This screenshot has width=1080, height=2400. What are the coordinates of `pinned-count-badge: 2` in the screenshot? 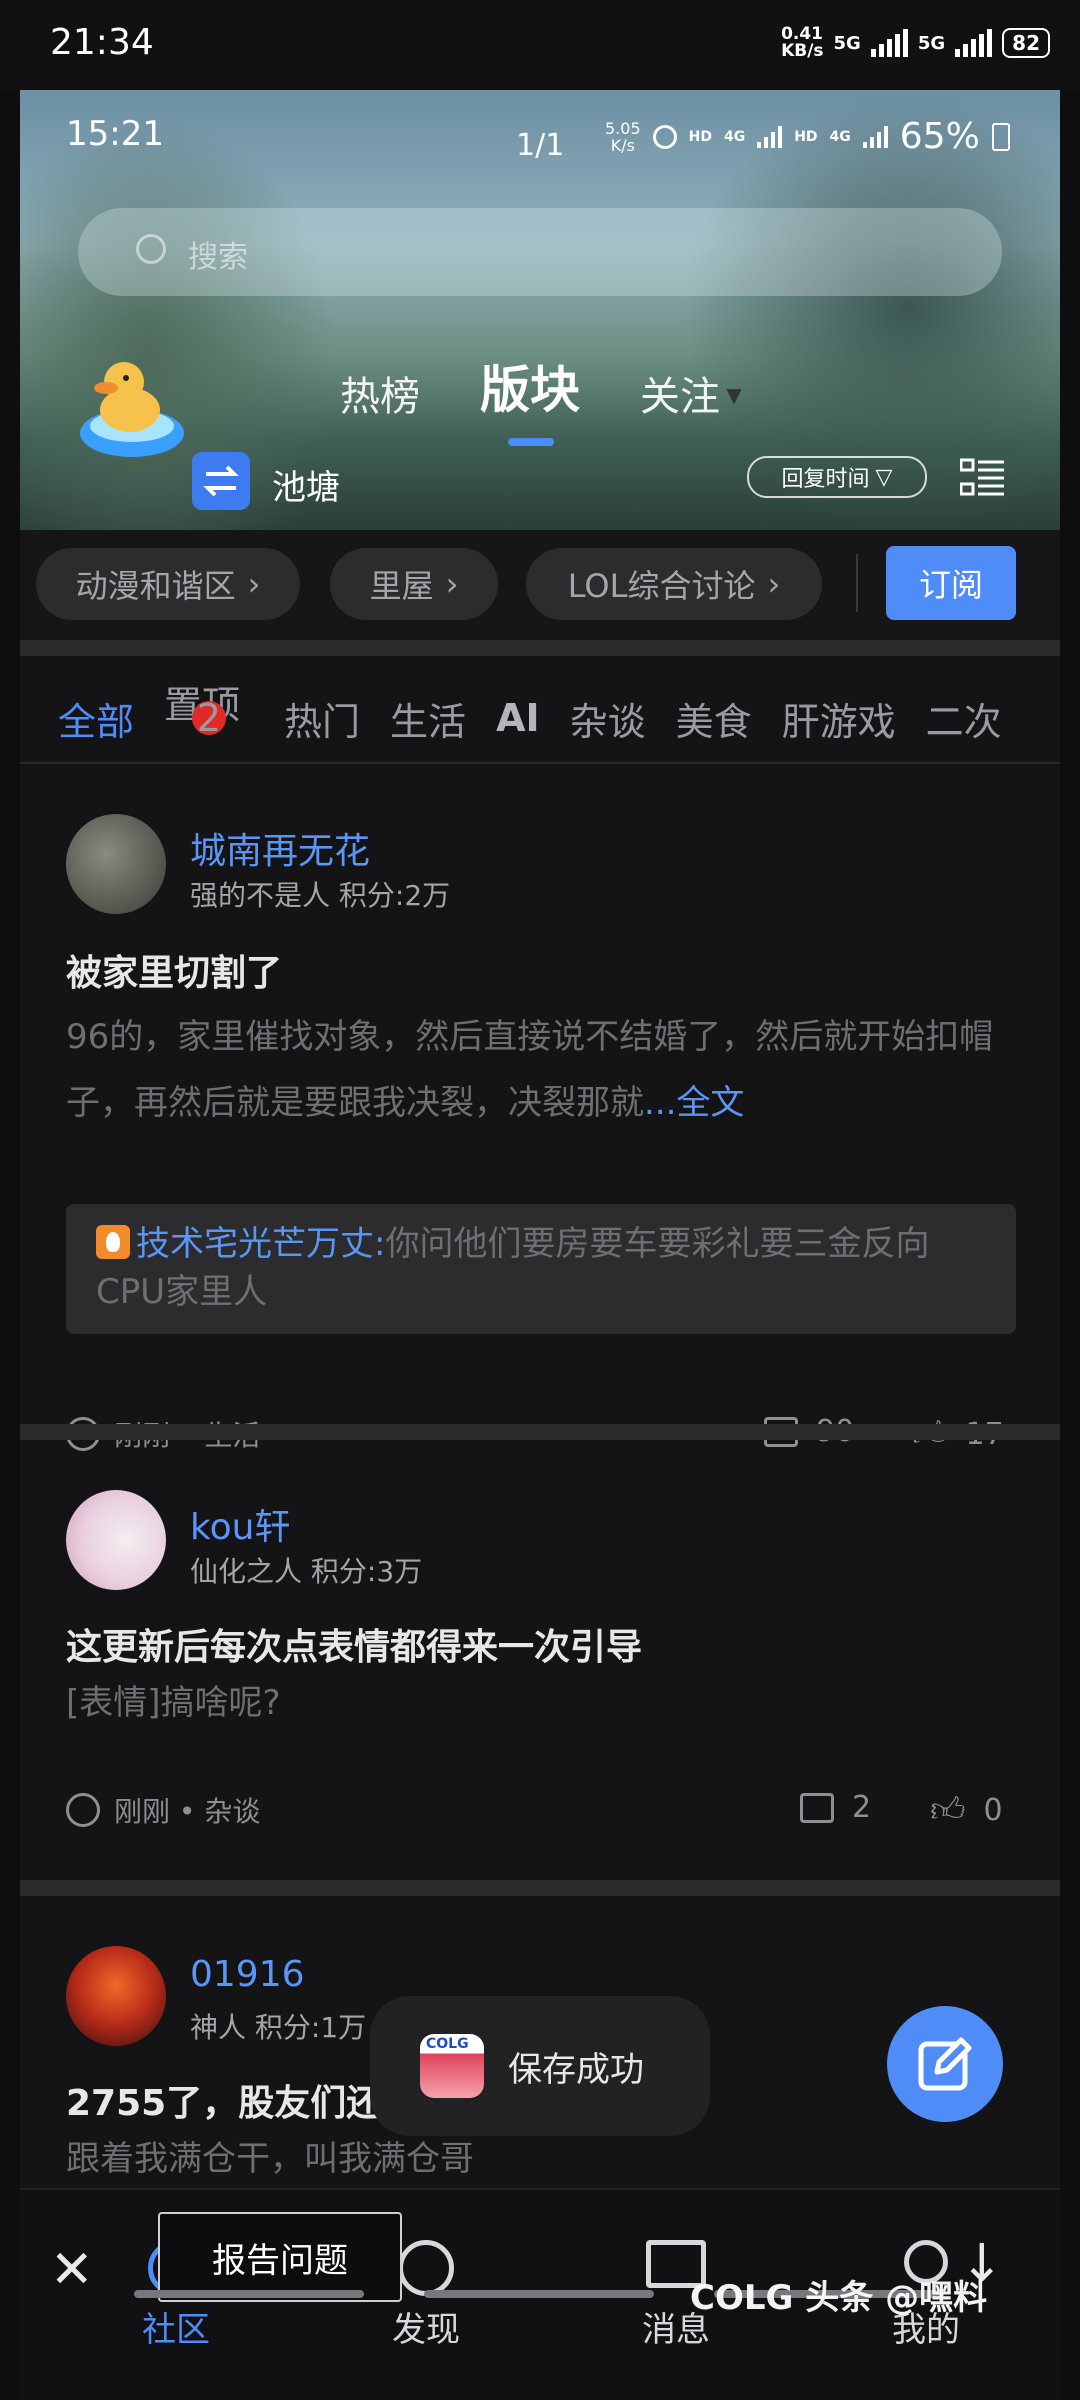 It's located at (209, 718).